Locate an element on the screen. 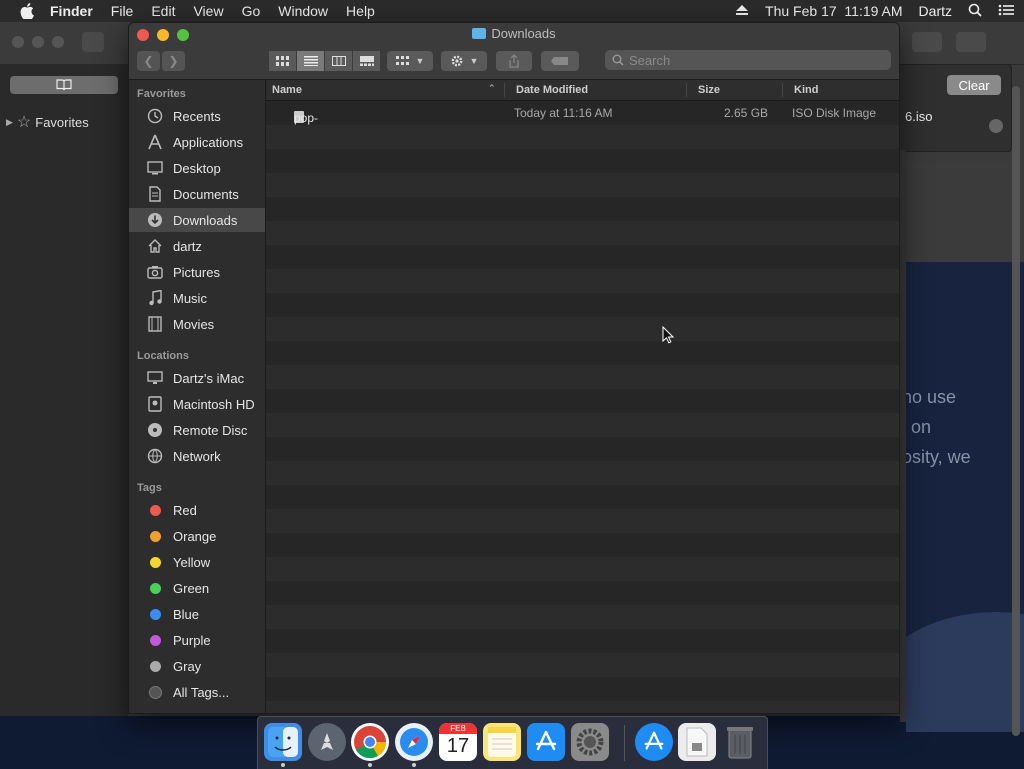 This screenshot has width=1024, height=769. tabs-icon is located at coordinates (971, 42).